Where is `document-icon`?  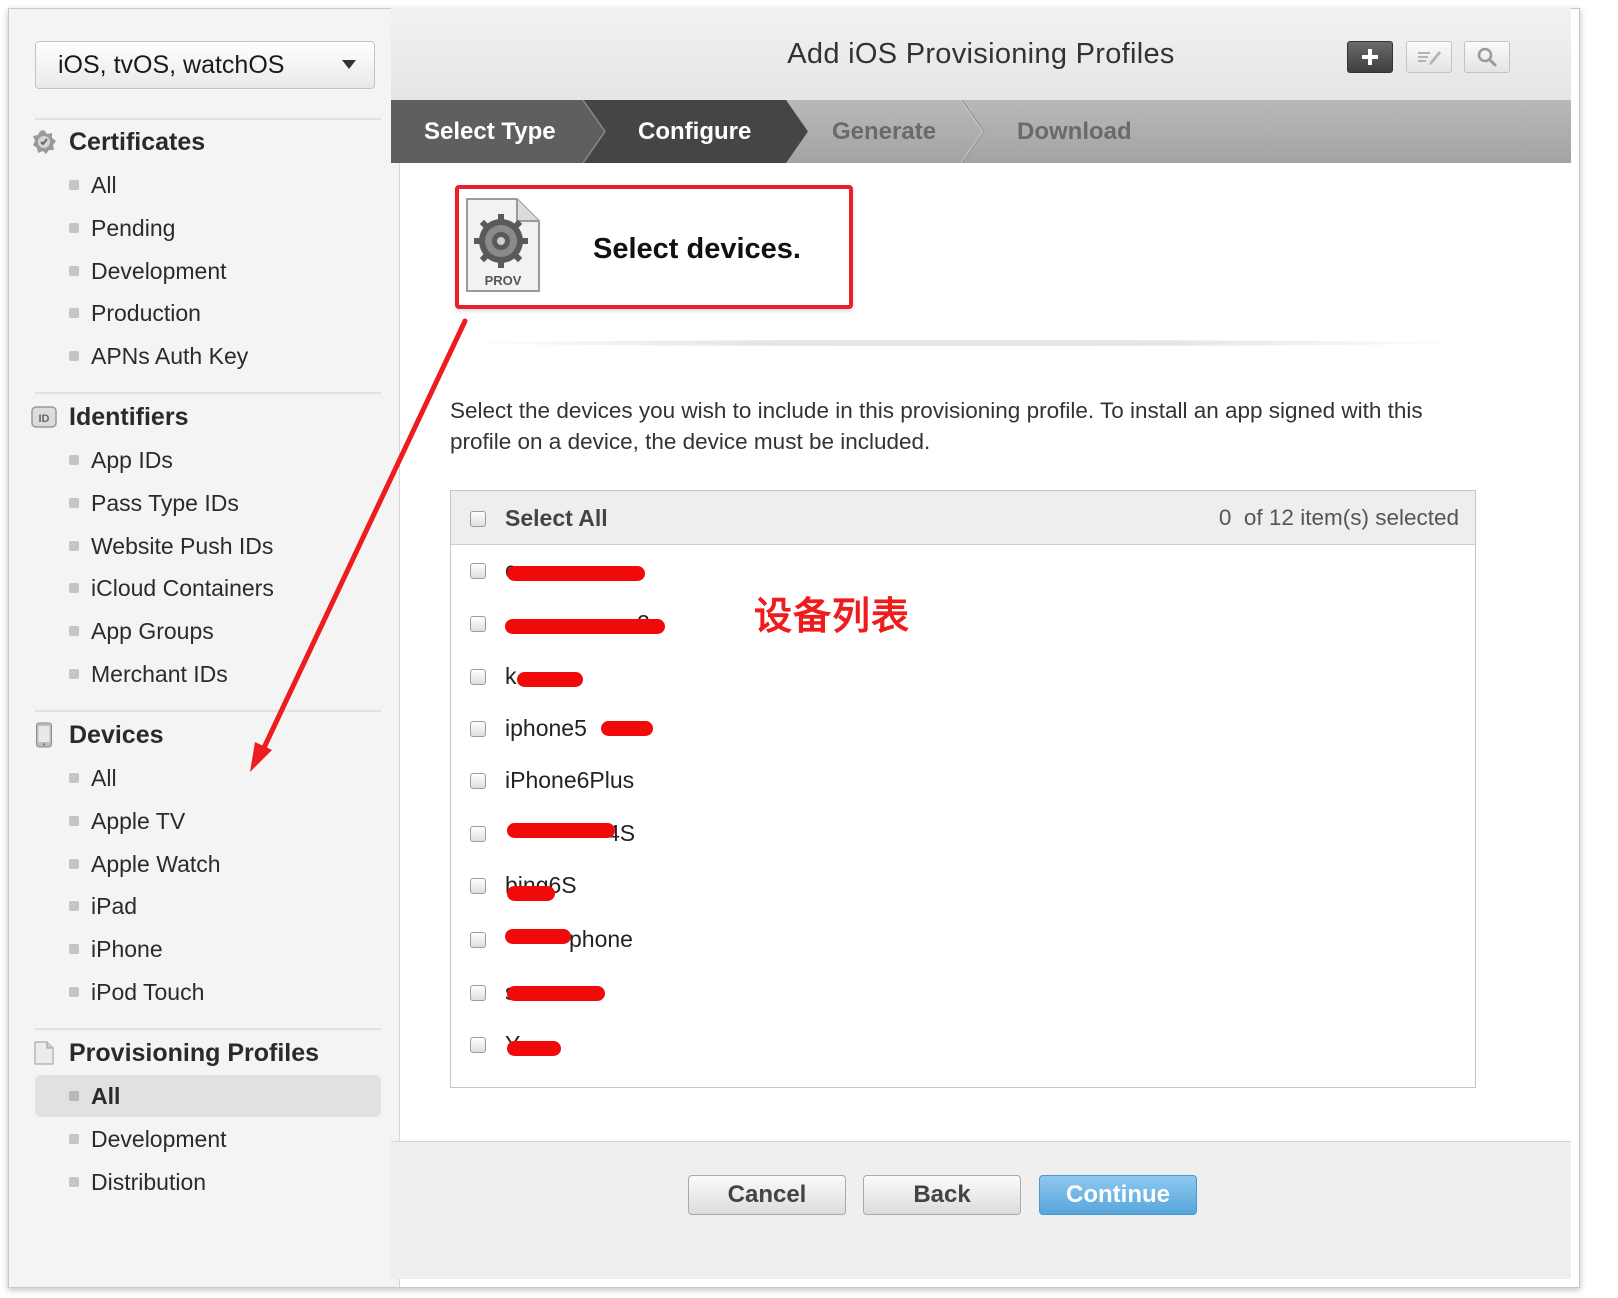 document-icon is located at coordinates (44, 1053).